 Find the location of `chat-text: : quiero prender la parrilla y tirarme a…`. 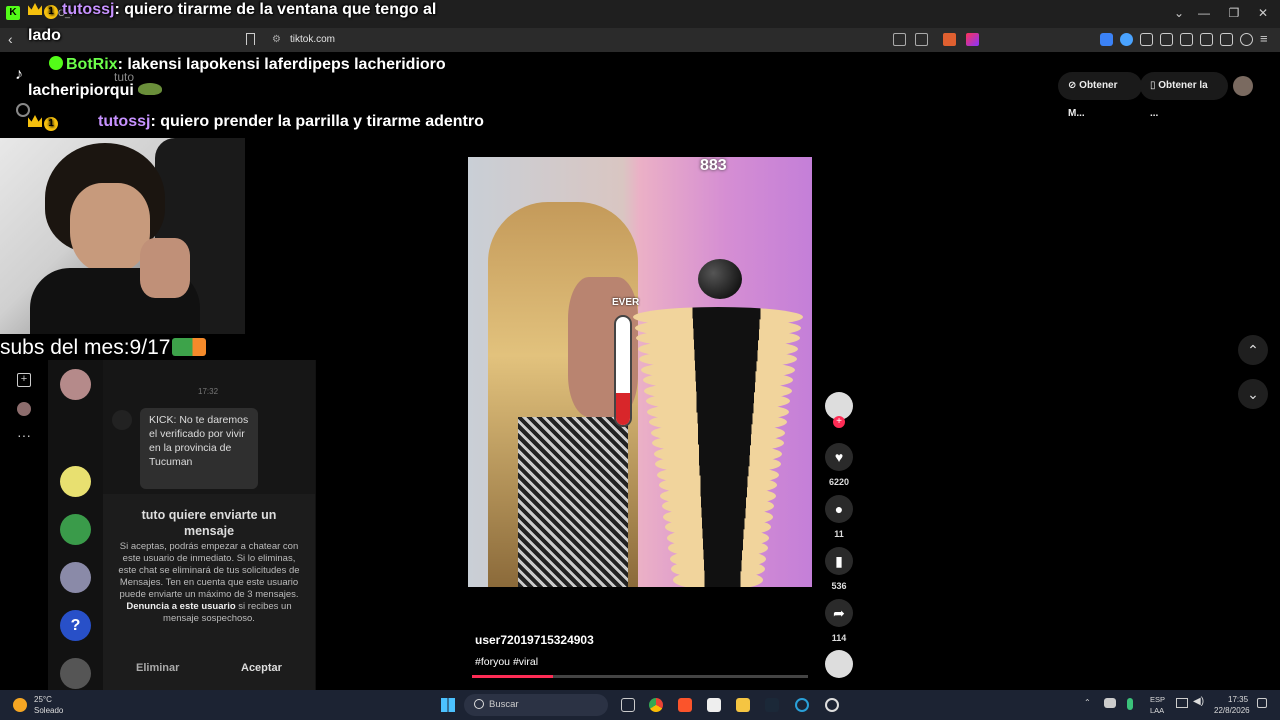

chat-text: : quiero prender la parrilla y tirarme a… is located at coordinates (317, 121).